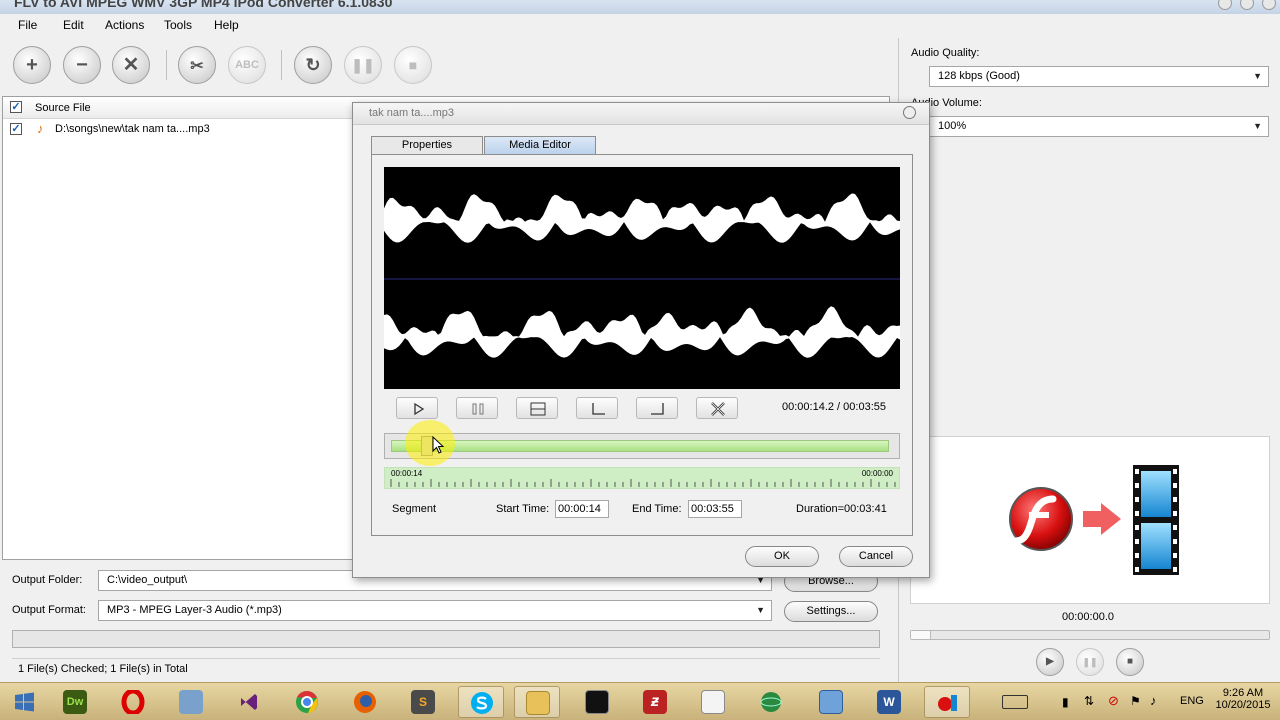 This screenshot has width=1280, height=720. I want to click on ok-button: OK, so click(782, 556).